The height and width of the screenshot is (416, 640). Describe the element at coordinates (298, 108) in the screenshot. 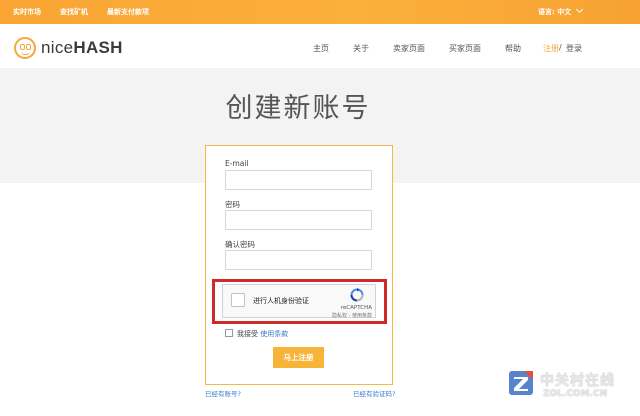

I see `page-title: 创建新账号` at that location.